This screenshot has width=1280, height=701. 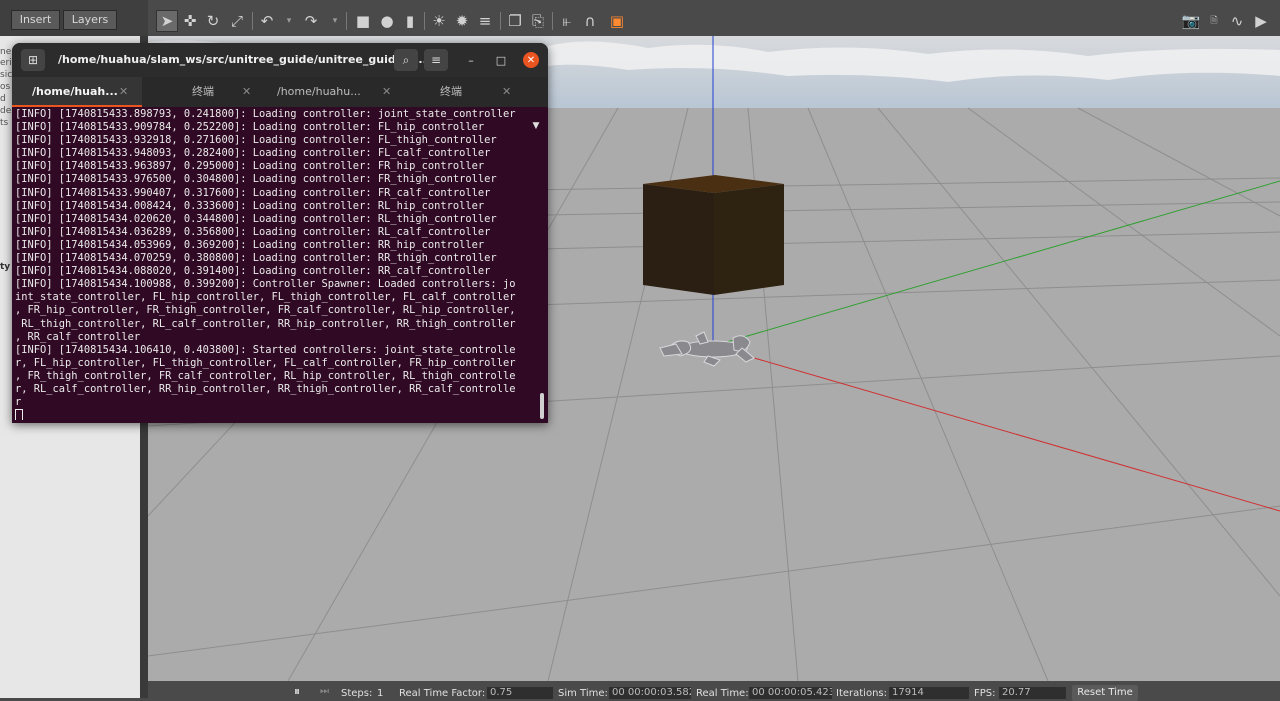 I want to click on terminal-tab-1: /home/huah... ✕, so click(x=77, y=92).